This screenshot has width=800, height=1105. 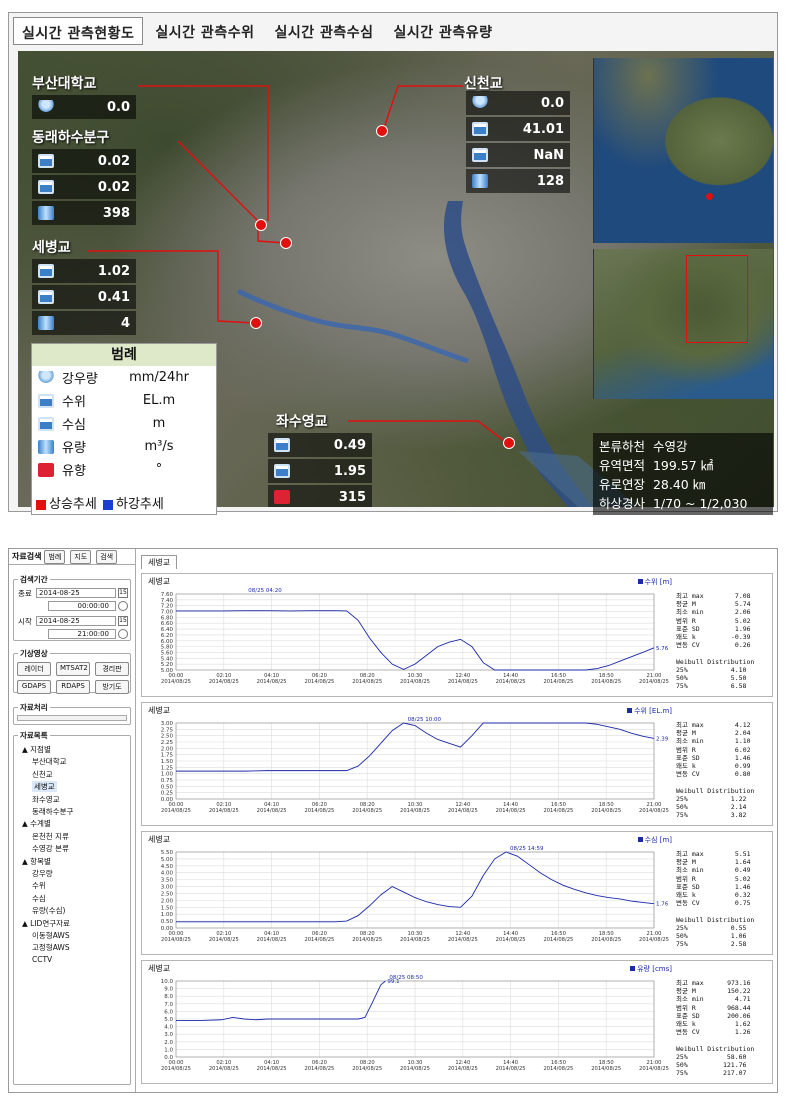 I want to click on water-level-icon, so click(x=46, y=400).